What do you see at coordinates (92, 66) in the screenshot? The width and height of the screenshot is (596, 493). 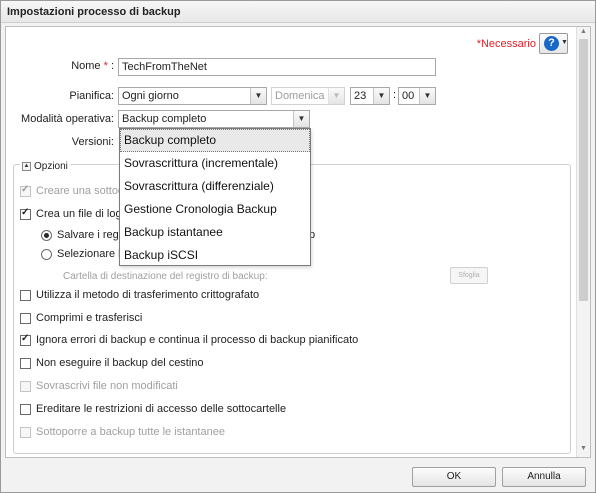 I see `name-label: Nome * :` at bounding box center [92, 66].